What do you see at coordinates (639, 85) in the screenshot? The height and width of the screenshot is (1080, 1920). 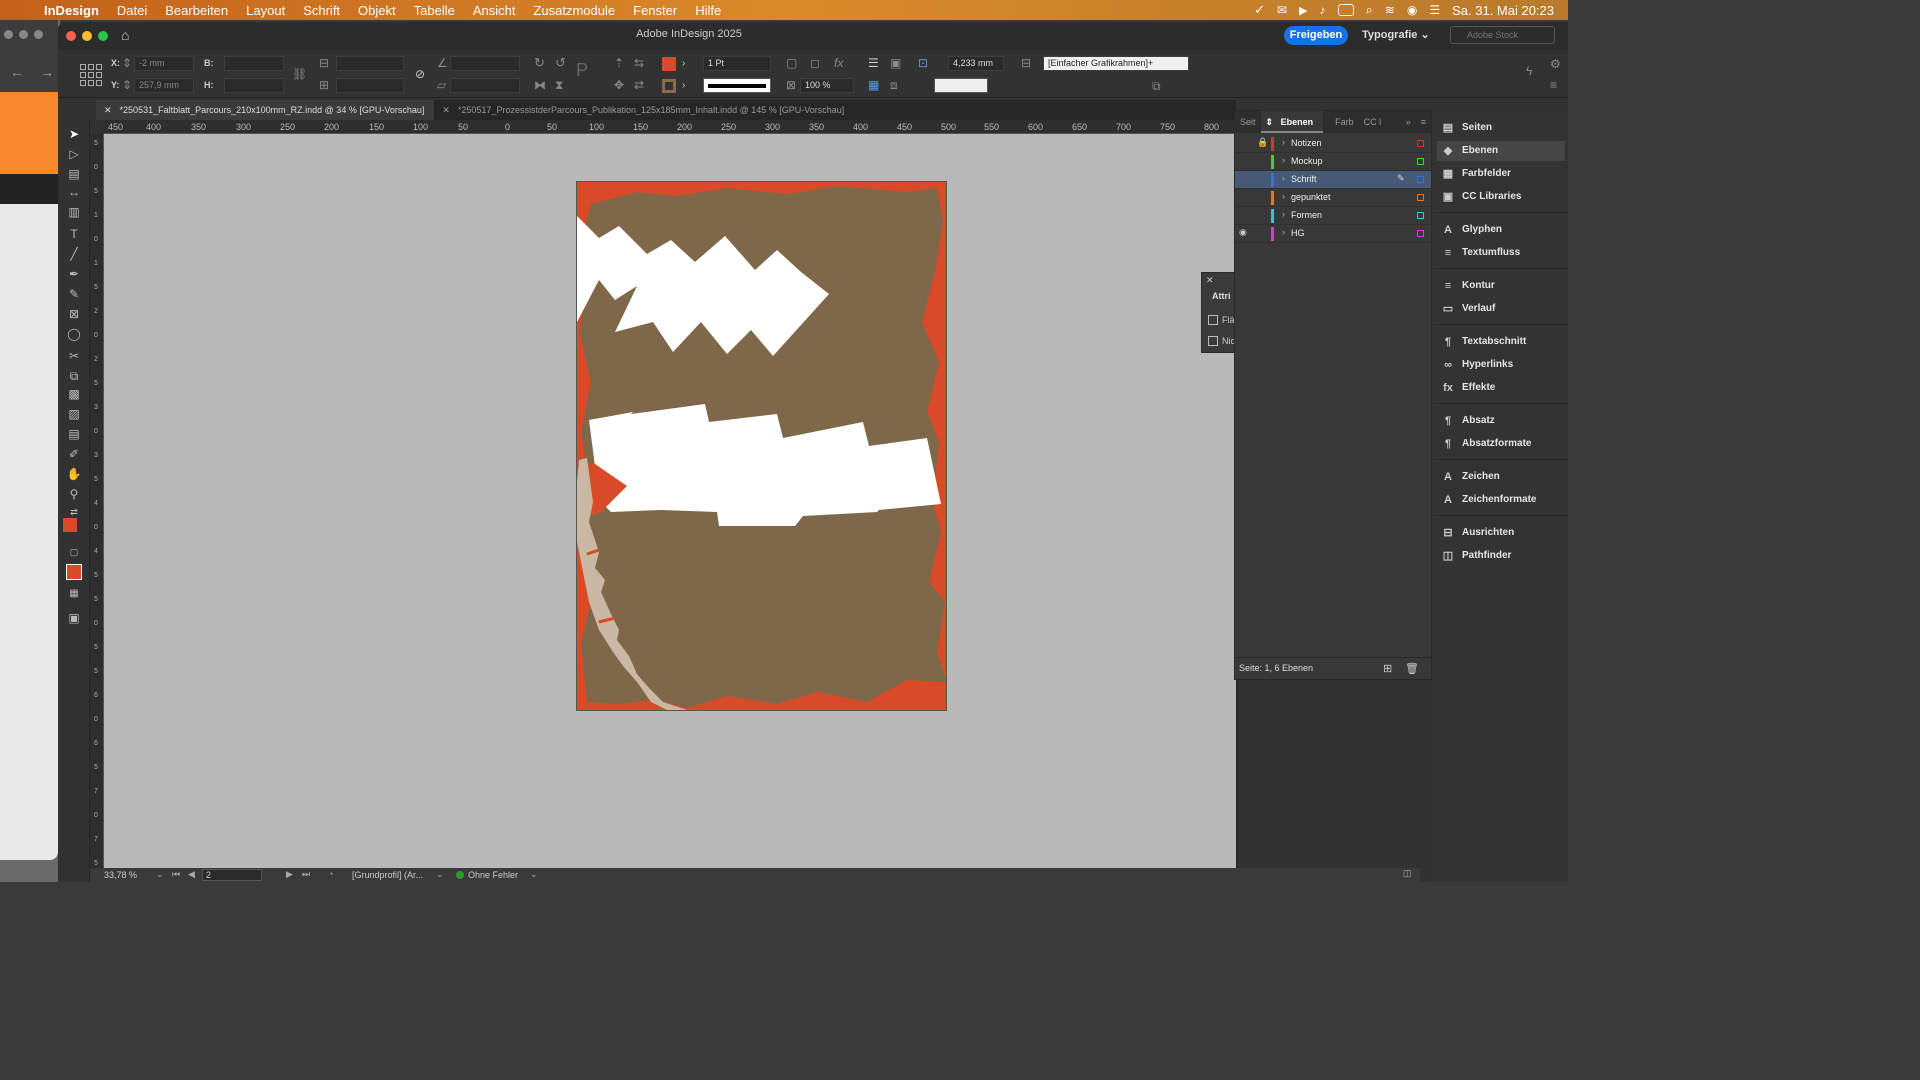 I see `select-next-icon: ⇄` at bounding box center [639, 85].